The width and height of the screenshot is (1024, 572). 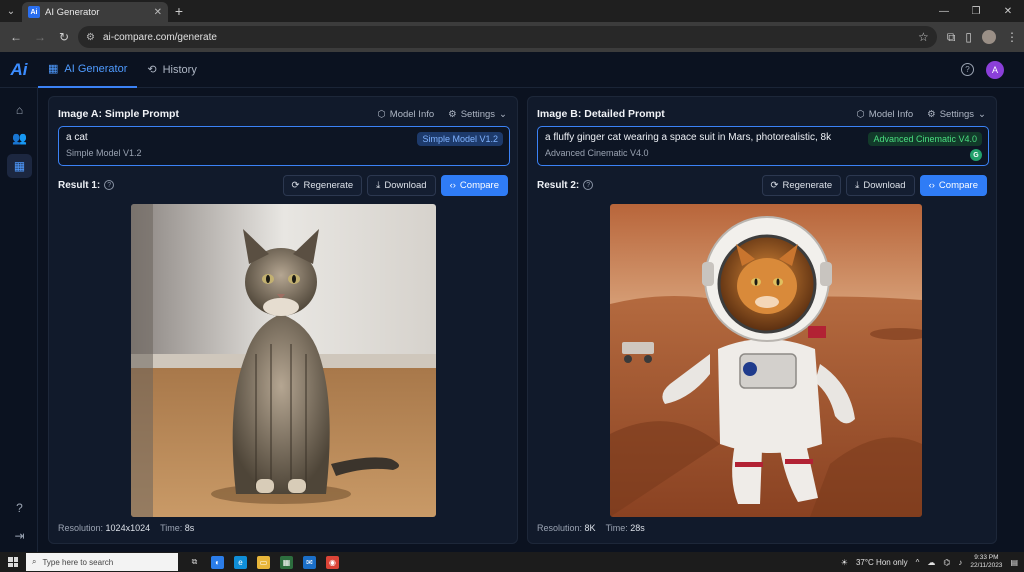 I want to click on refresh-icon: ⟳, so click(x=774, y=185).